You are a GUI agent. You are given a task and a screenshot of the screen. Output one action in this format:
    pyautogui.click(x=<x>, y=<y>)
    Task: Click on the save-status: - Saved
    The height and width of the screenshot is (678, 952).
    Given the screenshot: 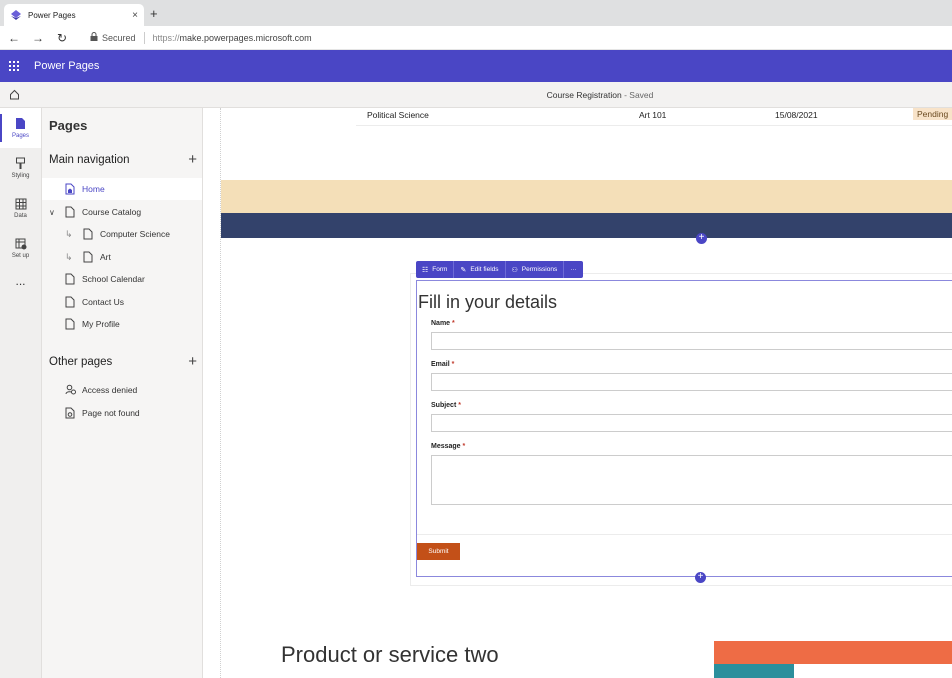 What is the action you would take?
    pyautogui.click(x=637, y=95)
    